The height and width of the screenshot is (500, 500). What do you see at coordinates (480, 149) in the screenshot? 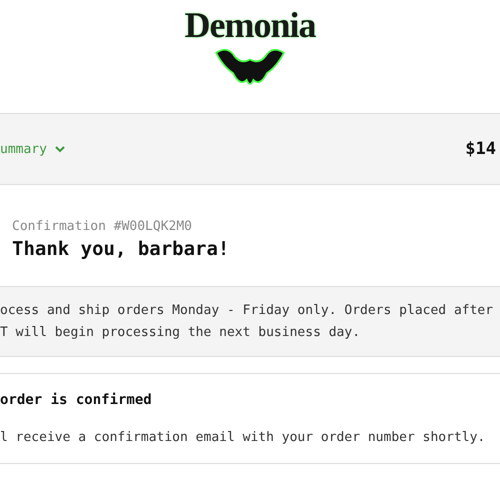
I see `order-total: $14` at bounding box center [480, 149].